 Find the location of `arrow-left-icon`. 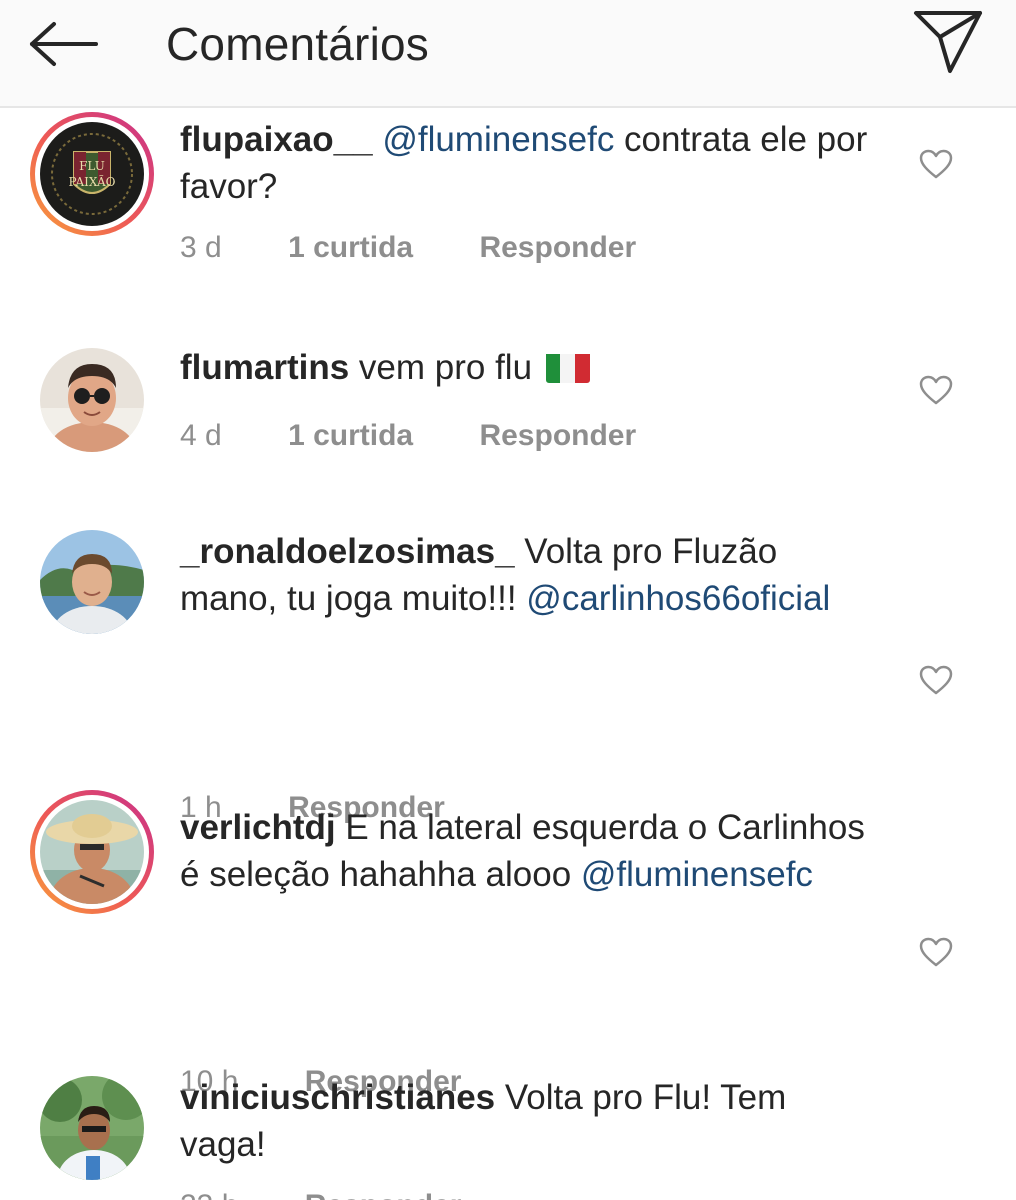

arrow-left-icon is located at coordinates (64, 46).